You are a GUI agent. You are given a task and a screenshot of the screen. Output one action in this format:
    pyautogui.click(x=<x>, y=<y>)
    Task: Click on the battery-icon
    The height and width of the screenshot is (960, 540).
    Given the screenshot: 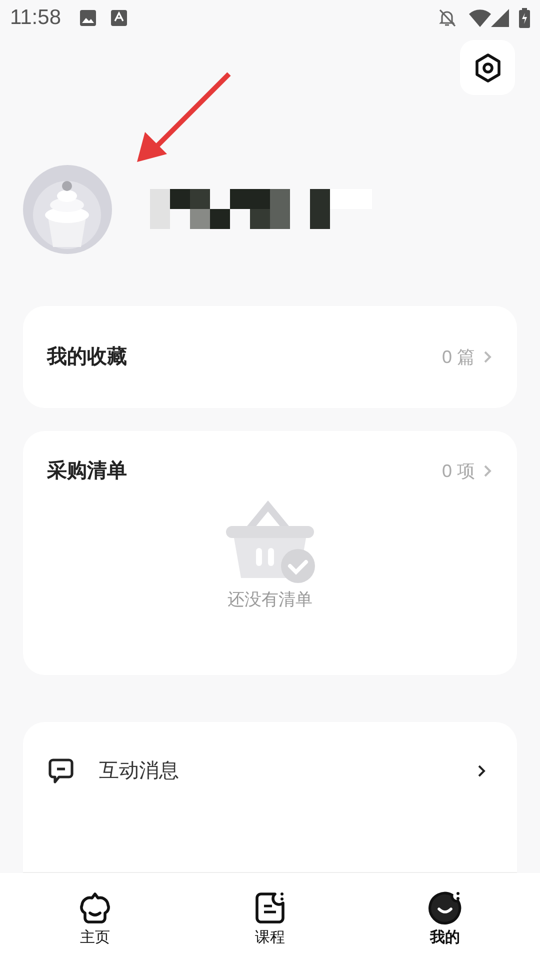 What is the action you would take?
    pyautogui.click(x=524, y=18)
    